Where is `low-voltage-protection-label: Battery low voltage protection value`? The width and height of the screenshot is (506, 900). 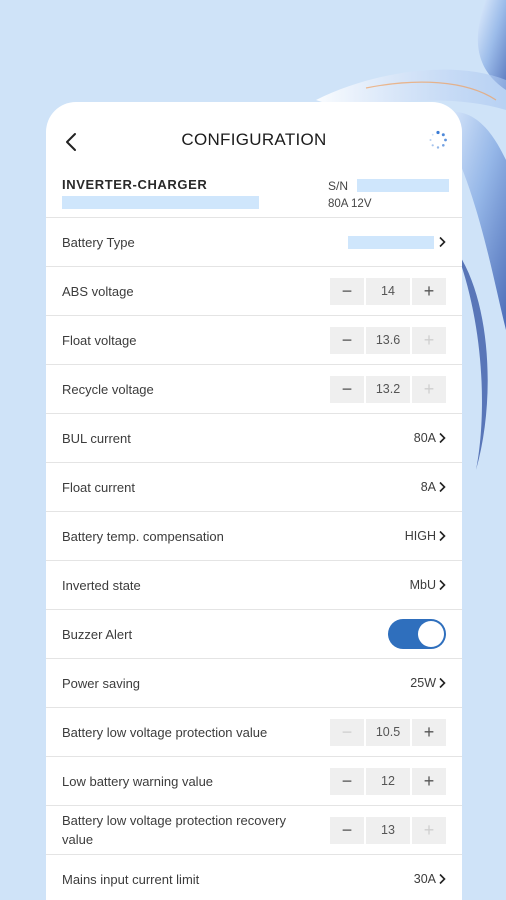 low-voltage-protection-label: Battery low voltage protection value is located at coordinates (165, 732).